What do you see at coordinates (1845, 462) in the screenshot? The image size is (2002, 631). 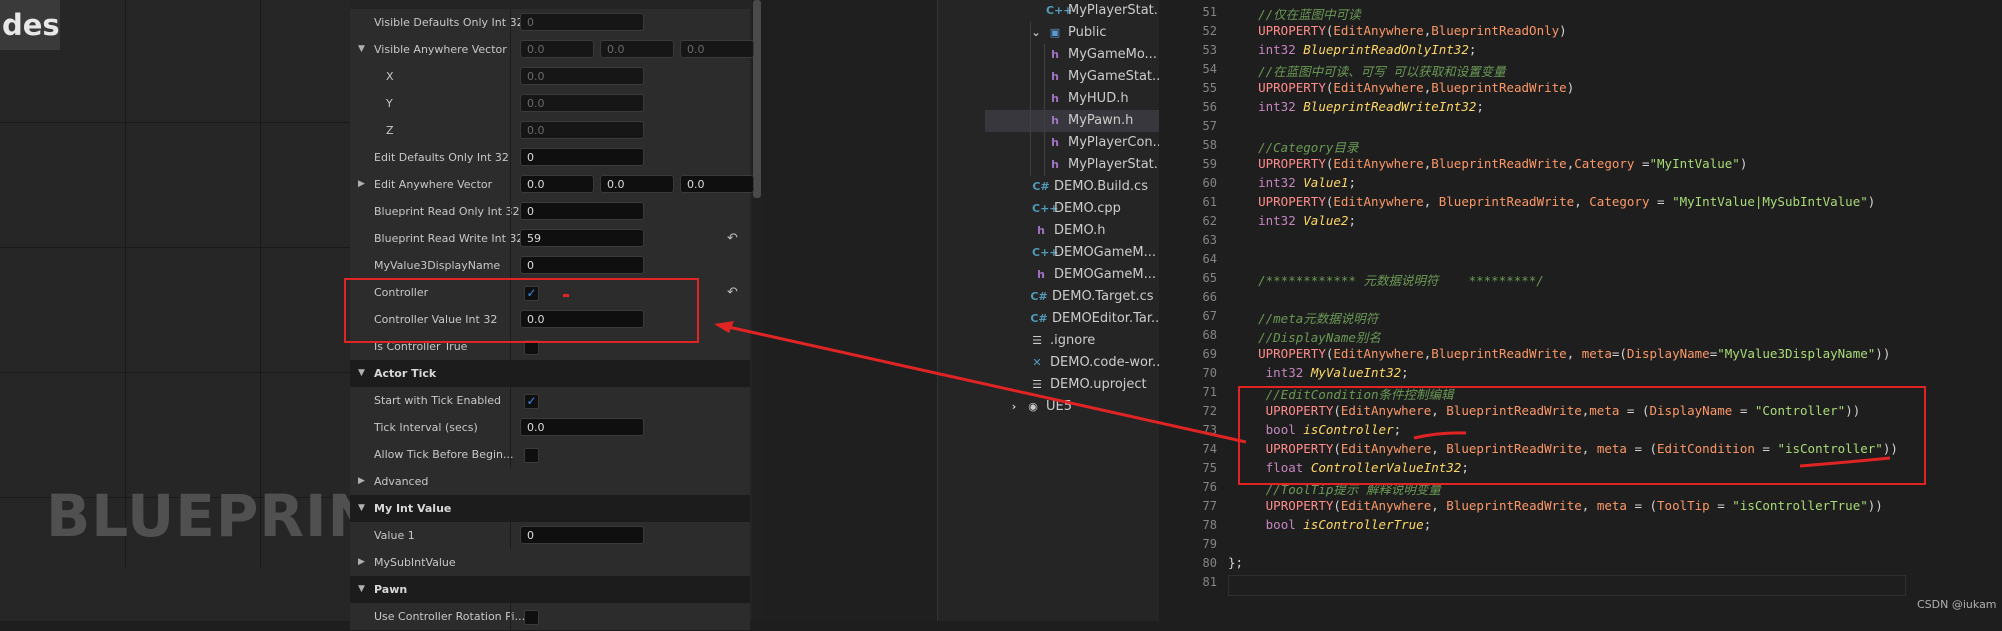 I see `annotation-underline-editcondition` at bounding box center [1845, 462].